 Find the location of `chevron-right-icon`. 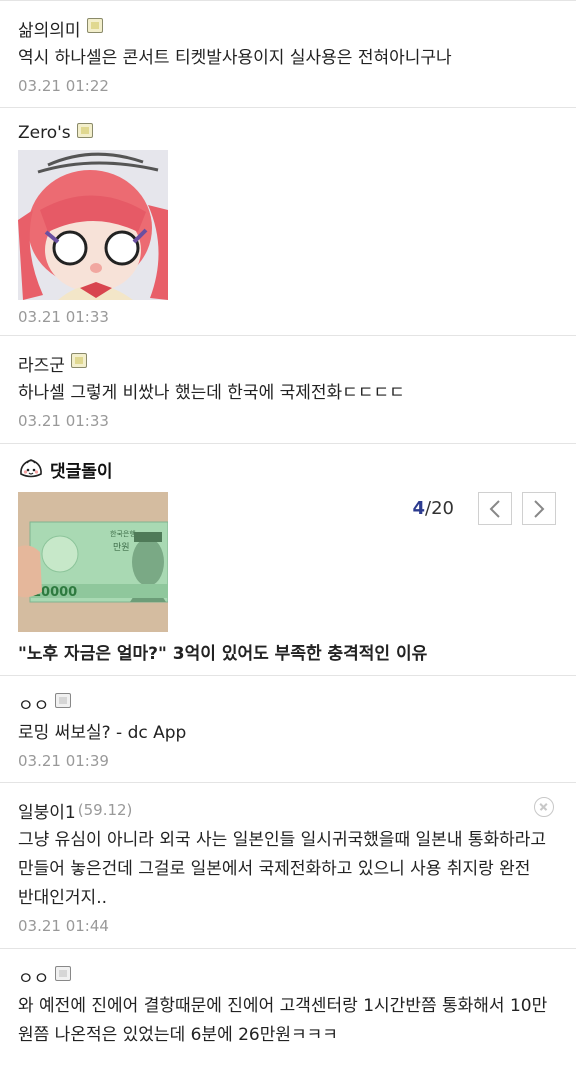

chevron-right-icon is located at coordinates (539, 508).